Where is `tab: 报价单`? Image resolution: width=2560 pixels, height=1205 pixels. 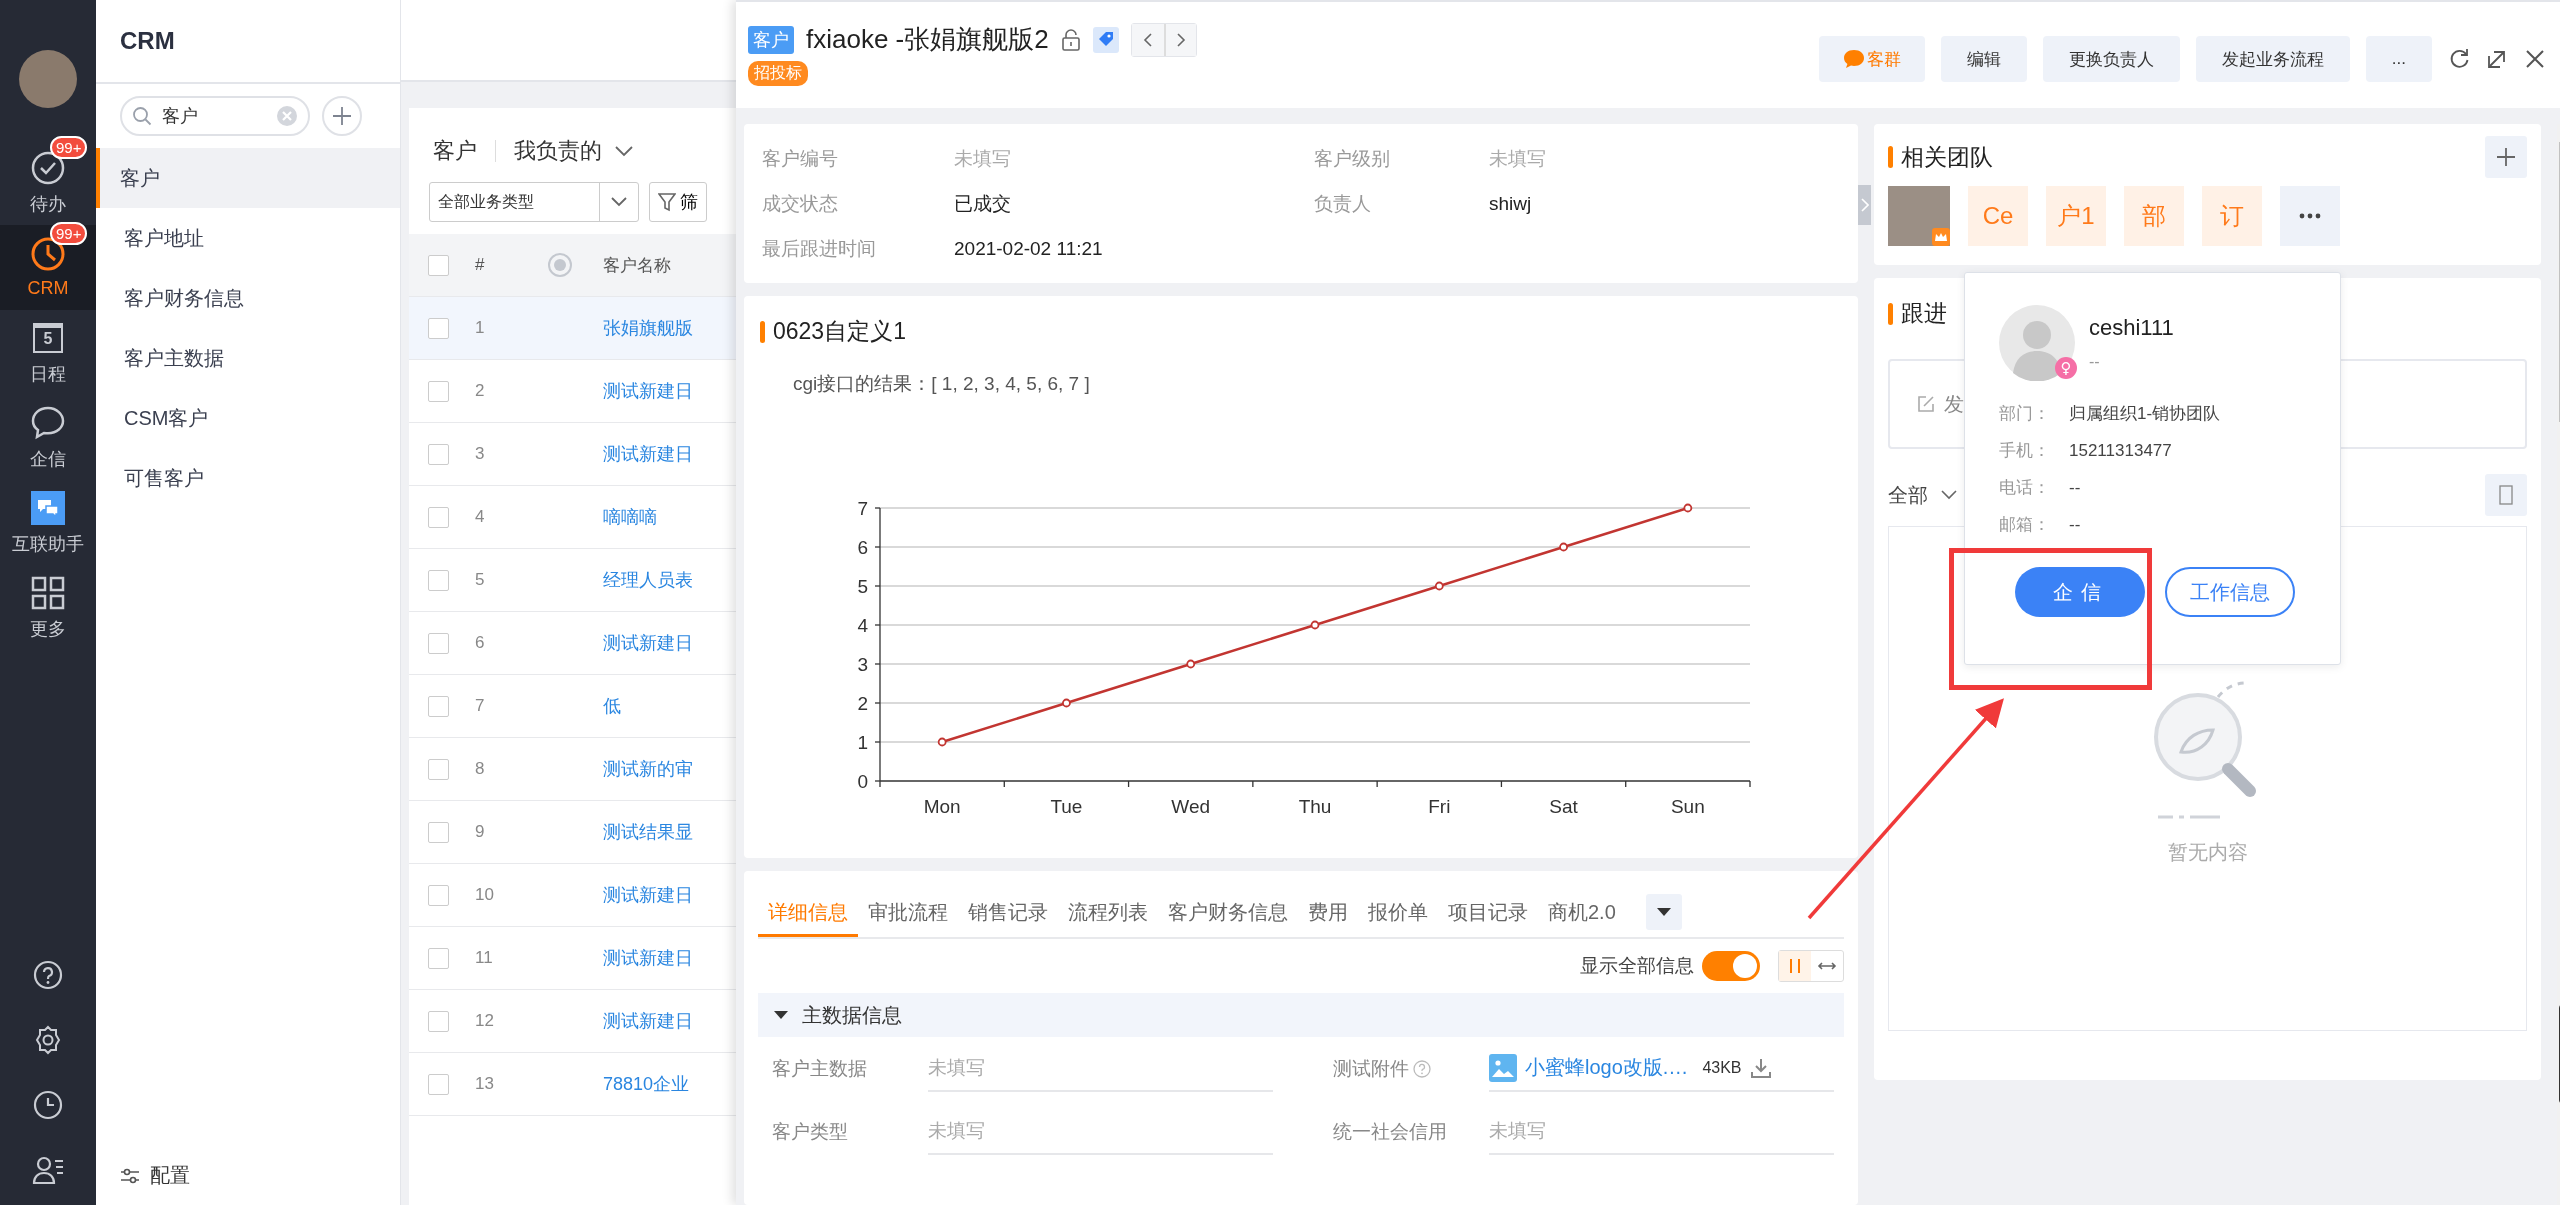
tab: 报价单 is located at coordinates (1398, 912).